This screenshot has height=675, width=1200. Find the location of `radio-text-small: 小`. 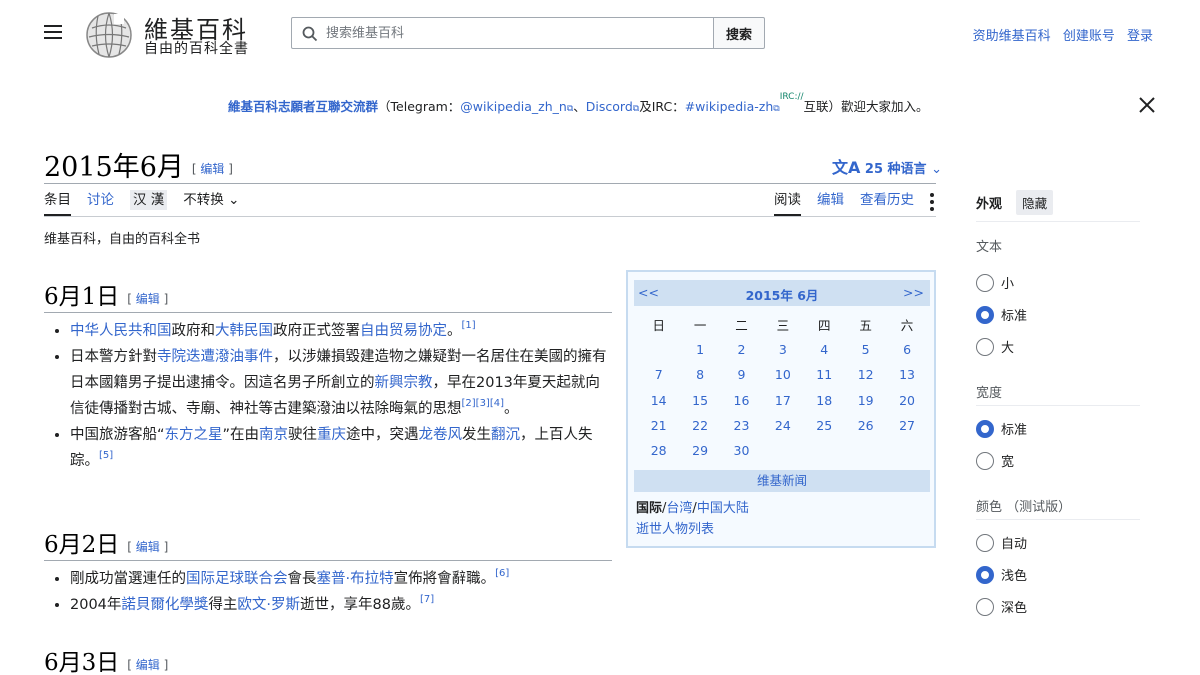

radio-text-small: 小 is located at coordinates (995, 282).